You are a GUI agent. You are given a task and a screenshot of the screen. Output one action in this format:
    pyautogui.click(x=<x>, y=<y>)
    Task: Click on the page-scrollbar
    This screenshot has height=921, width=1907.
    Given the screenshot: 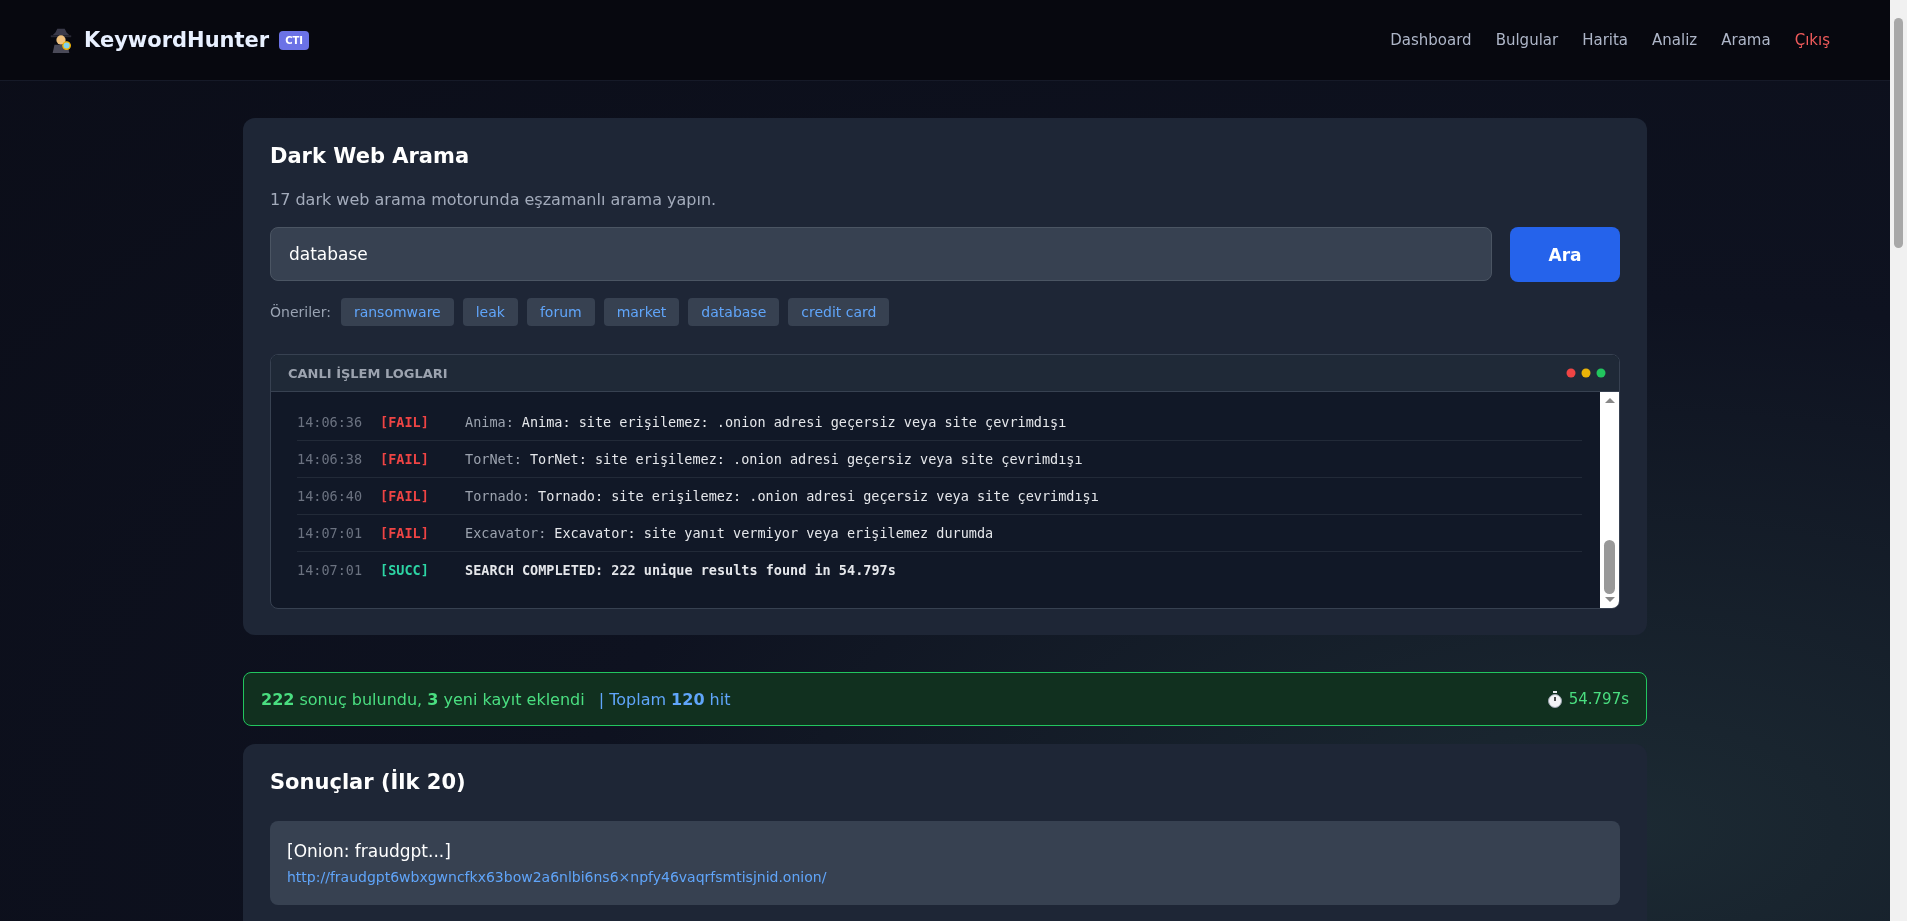 What is the action you would take?
    pyautogui.click(x=1898, y=460)
    